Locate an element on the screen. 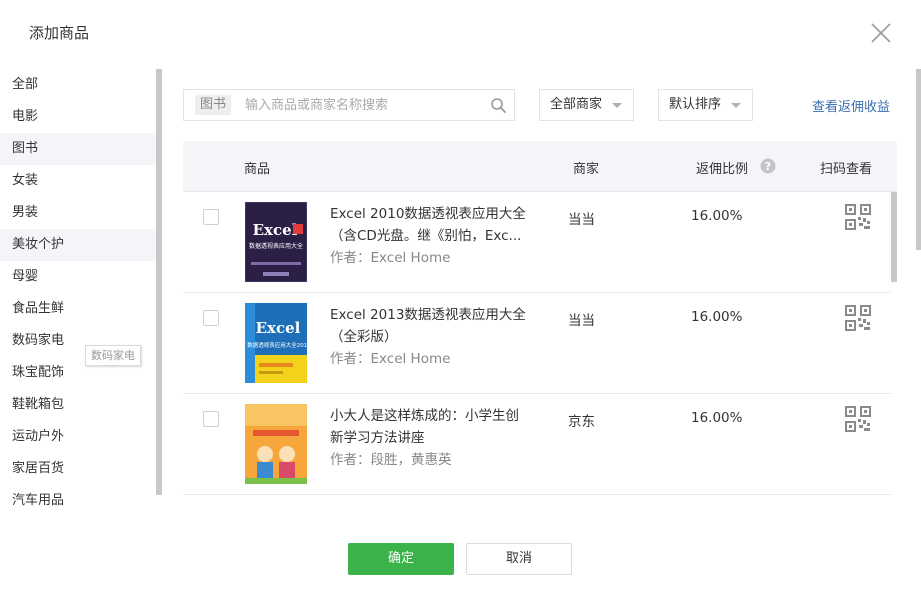 The image size is (921, 600). search-box: 图书 is located at coordinates (349, 105).